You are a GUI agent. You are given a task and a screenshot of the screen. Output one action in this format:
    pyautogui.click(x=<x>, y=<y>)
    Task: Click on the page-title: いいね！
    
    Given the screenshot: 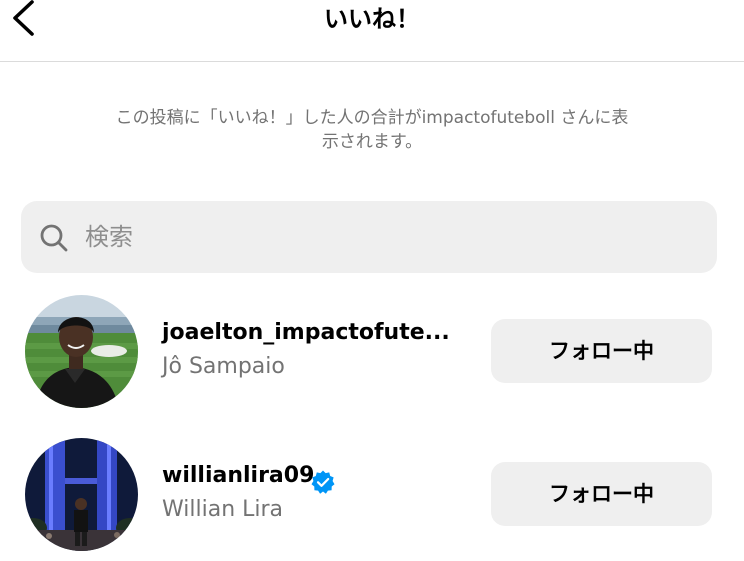 What is the action you would take?
    pyautogui.click(x=372, y=19)
    